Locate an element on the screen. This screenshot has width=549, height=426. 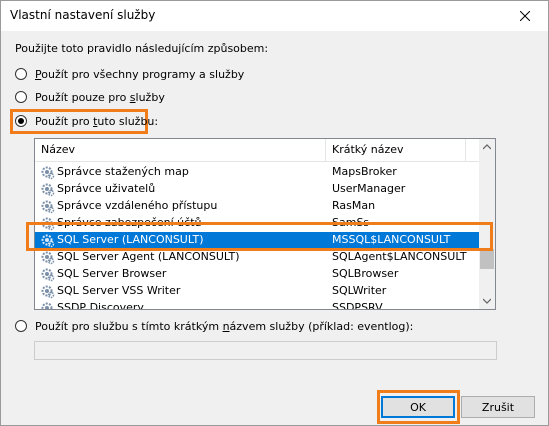
list-item: SQL Server Browser SQLBrowser is located at coordinates (257, 274).